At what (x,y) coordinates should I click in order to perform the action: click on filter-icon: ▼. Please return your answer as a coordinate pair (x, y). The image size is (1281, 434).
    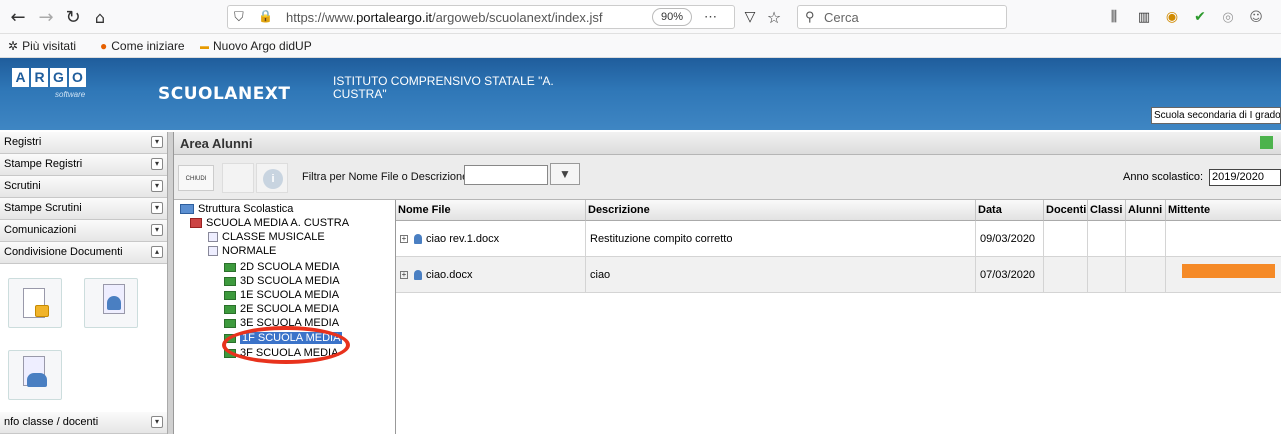
    Looking at the image, I should click on (565, 174).